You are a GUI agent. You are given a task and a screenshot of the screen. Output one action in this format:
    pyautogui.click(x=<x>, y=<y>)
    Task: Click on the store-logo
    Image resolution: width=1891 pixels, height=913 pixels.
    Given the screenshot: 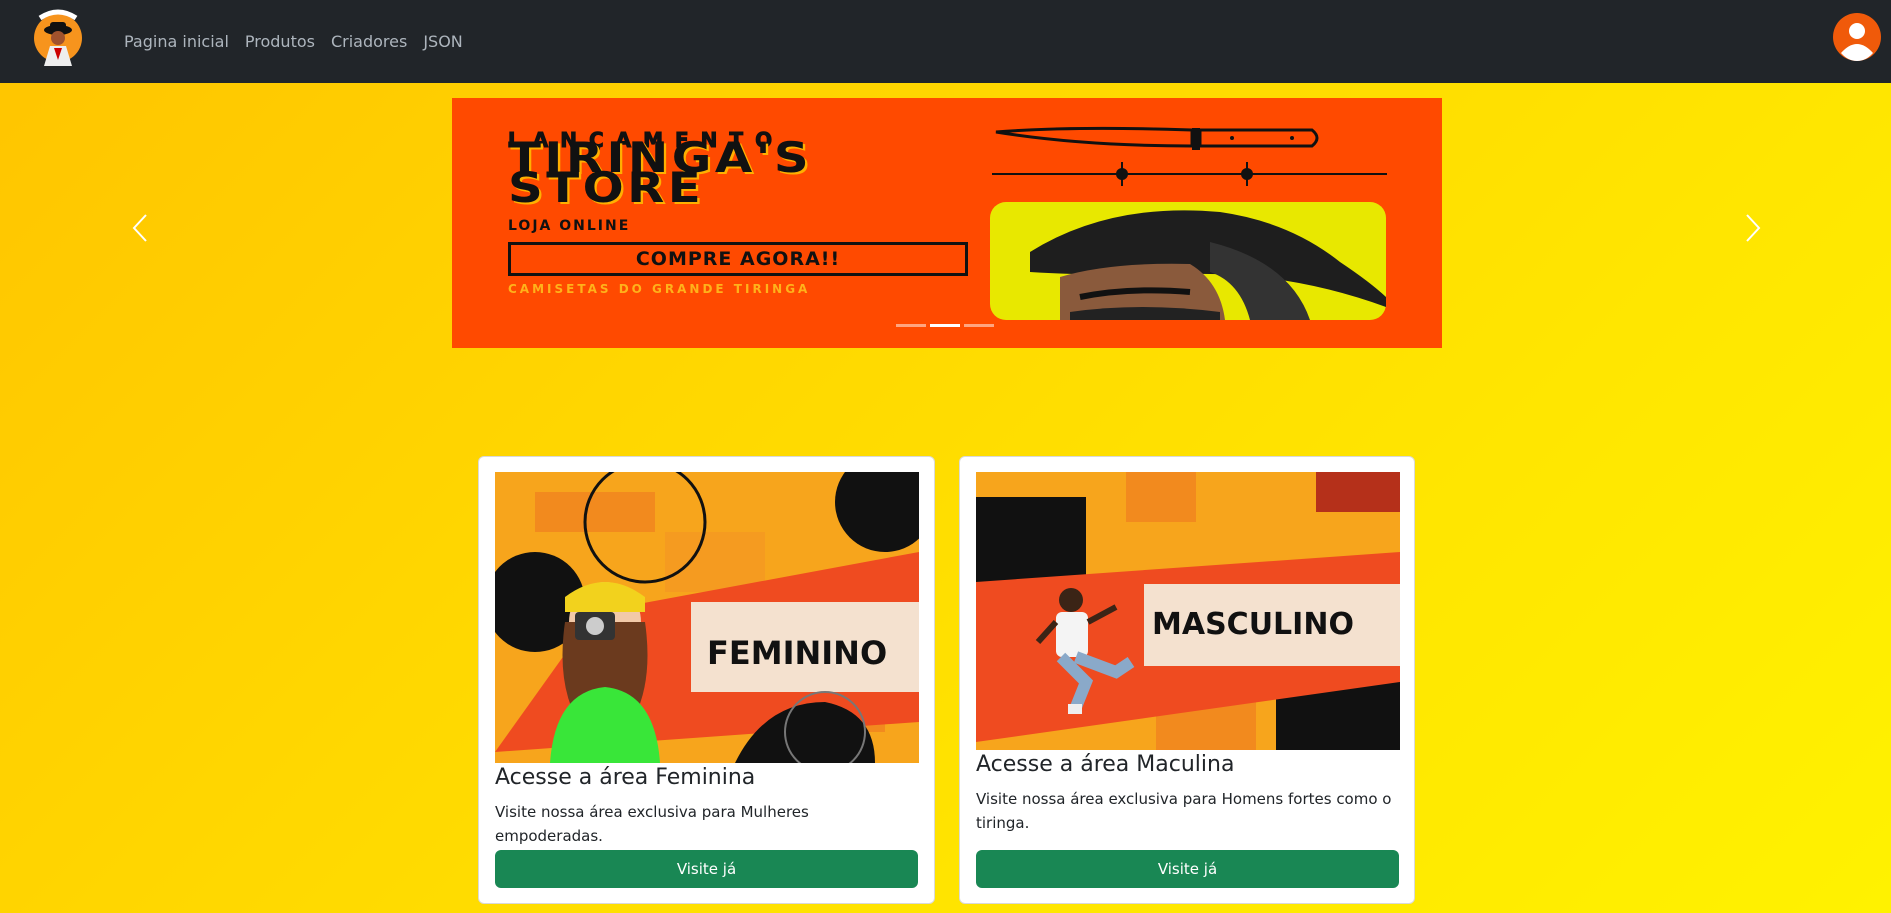 What is the action you would take?
    pyautogui.click(x=58, y=36)
    